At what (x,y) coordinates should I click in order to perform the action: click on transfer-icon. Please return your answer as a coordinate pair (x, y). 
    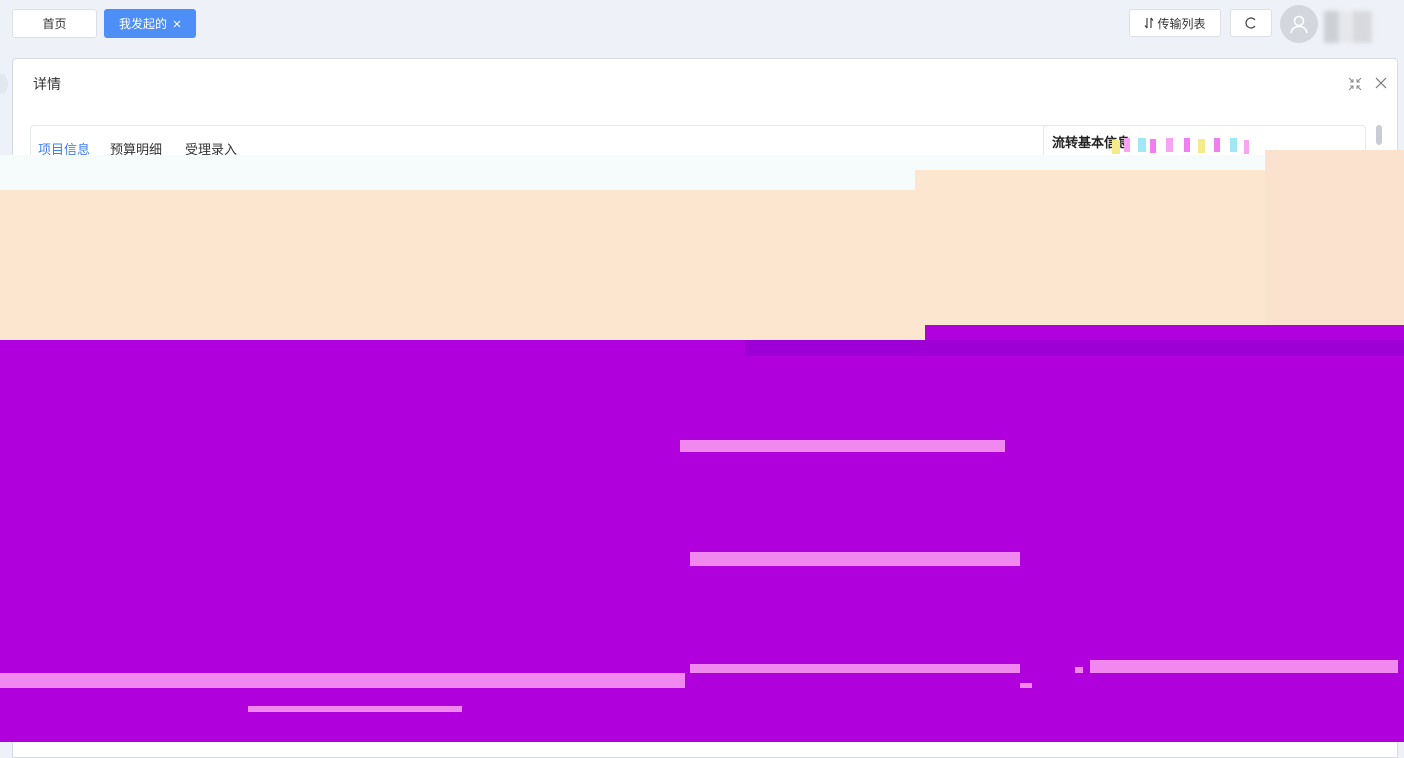
    Looking at the image, I should click on (1149, 23).